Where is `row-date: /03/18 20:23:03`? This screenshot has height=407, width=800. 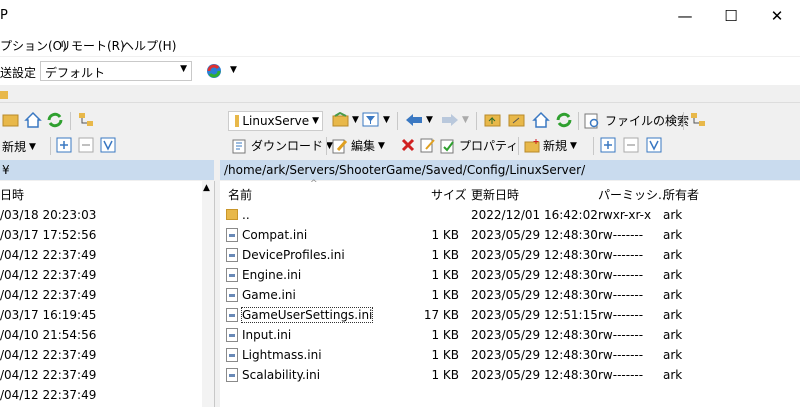
row-date: /03/18 20:23:03 is located at coordinates (48, 215).